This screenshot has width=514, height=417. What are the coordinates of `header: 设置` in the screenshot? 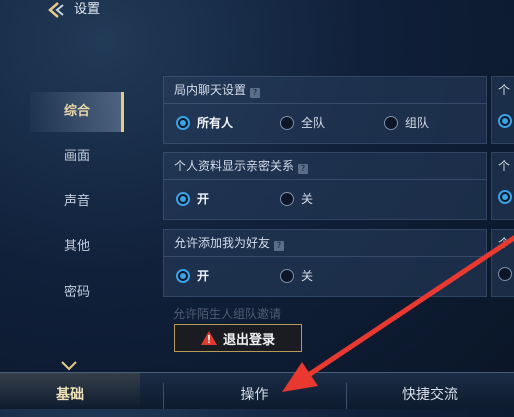 It's located at (257, 12).